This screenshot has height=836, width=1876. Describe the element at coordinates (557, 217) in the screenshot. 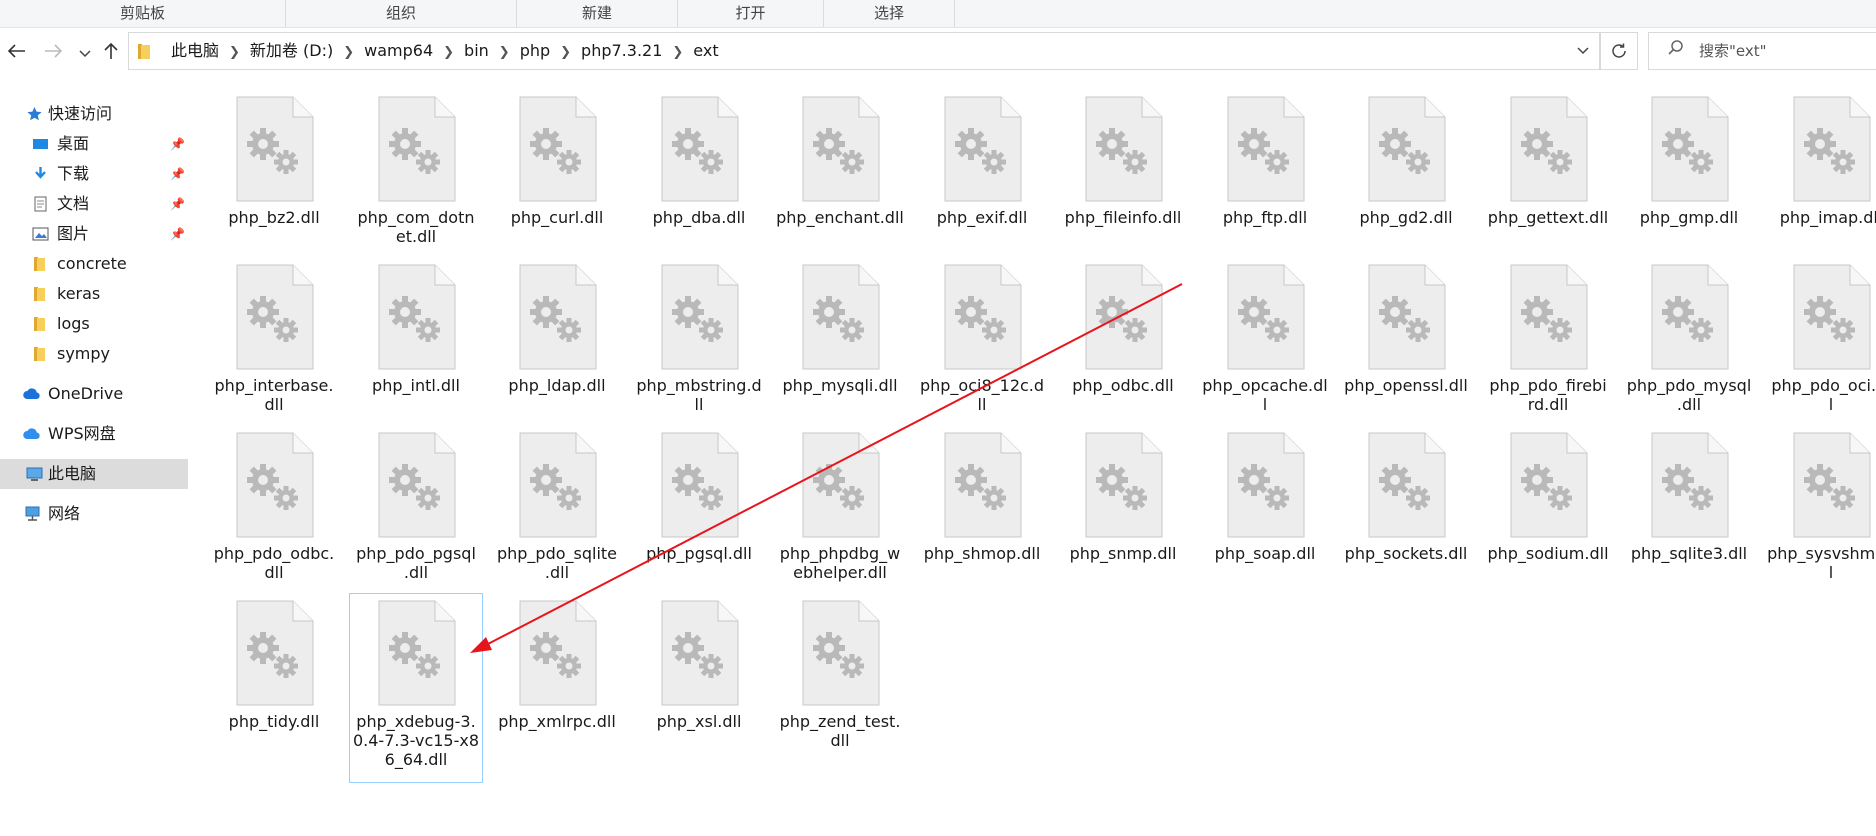

I see `file-name: php_curl.dll` at that location.